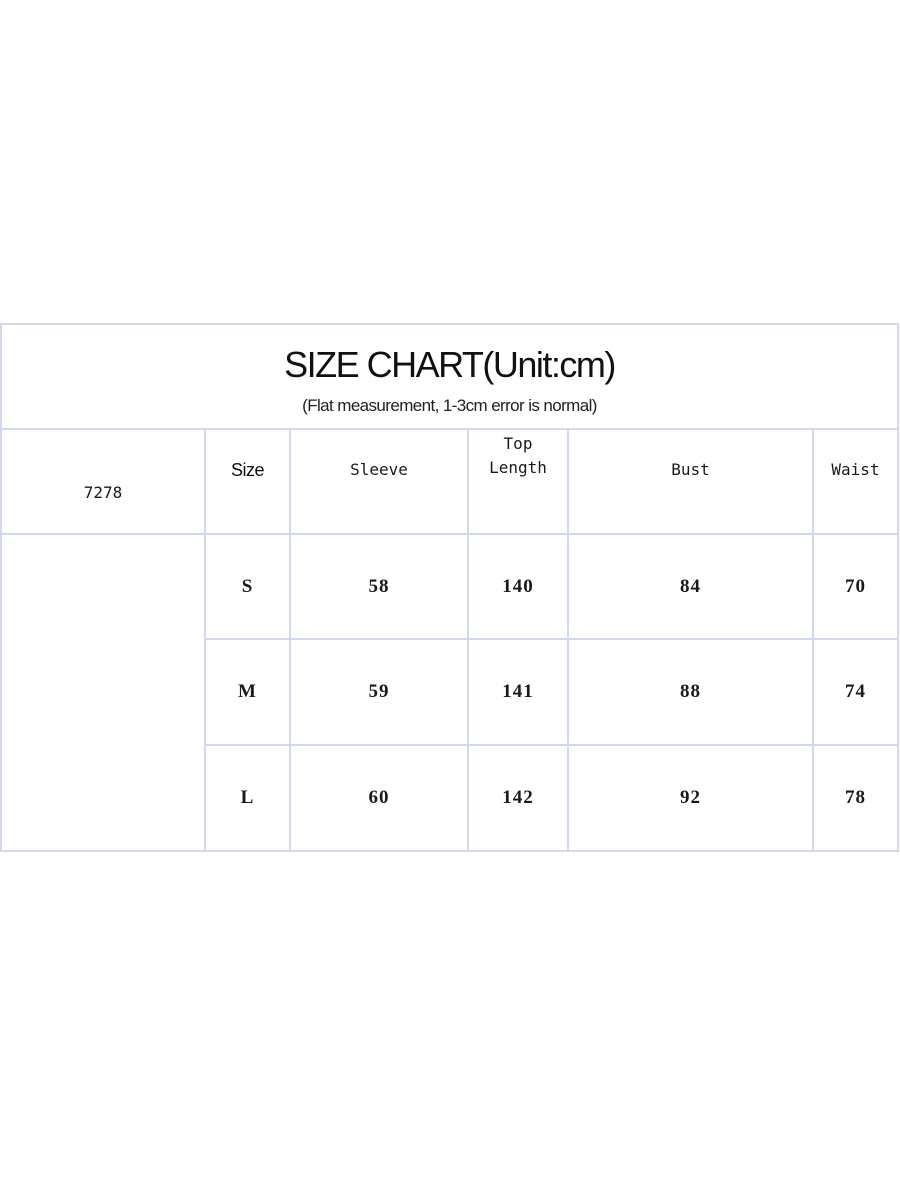 Image resolution: width=900 pixels, height=1200 pixels. Describe the element at coordinates (855, 691) in the screenshot. I see `table-row-waist: 74` at that location.